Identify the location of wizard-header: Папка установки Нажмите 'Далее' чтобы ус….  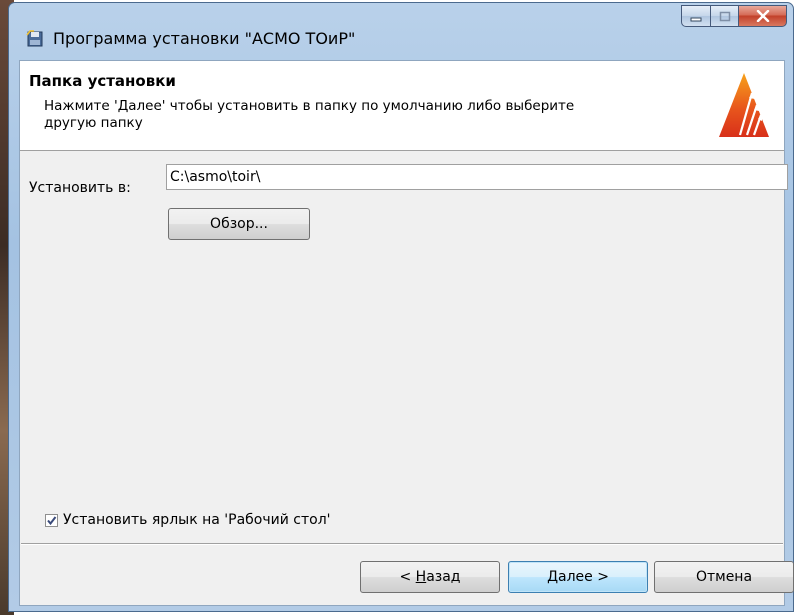
(402, 106).